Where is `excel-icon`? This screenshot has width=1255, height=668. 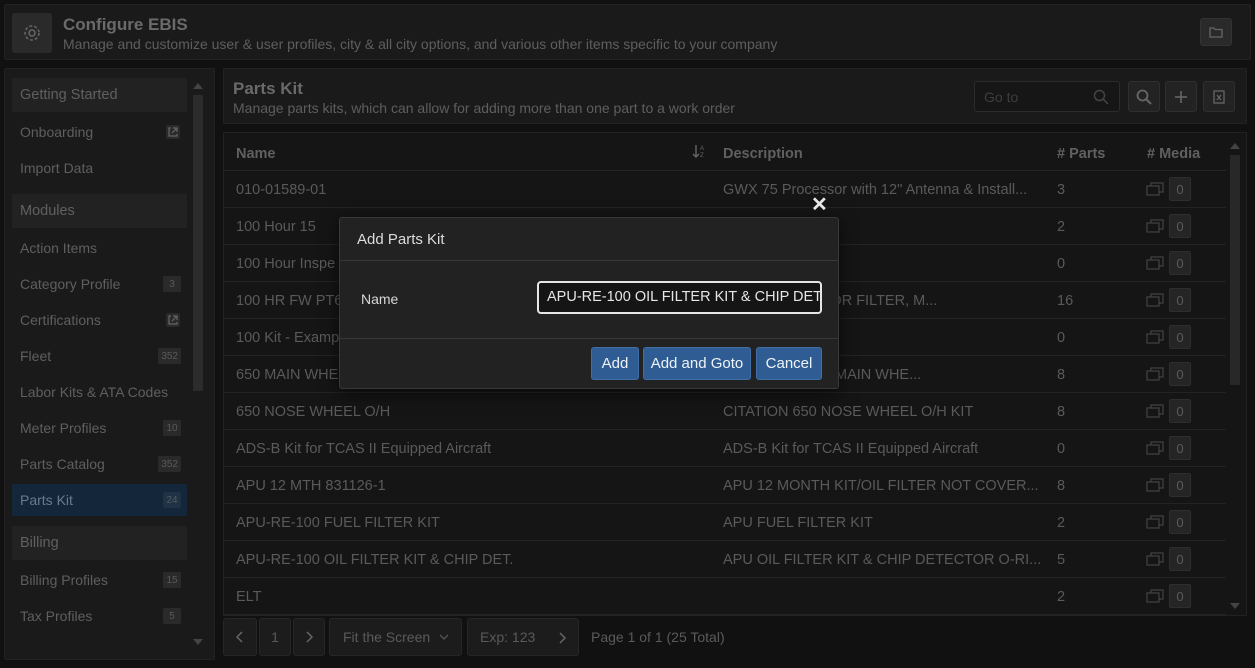
excel-icon is located at coordinates (1219, 96).